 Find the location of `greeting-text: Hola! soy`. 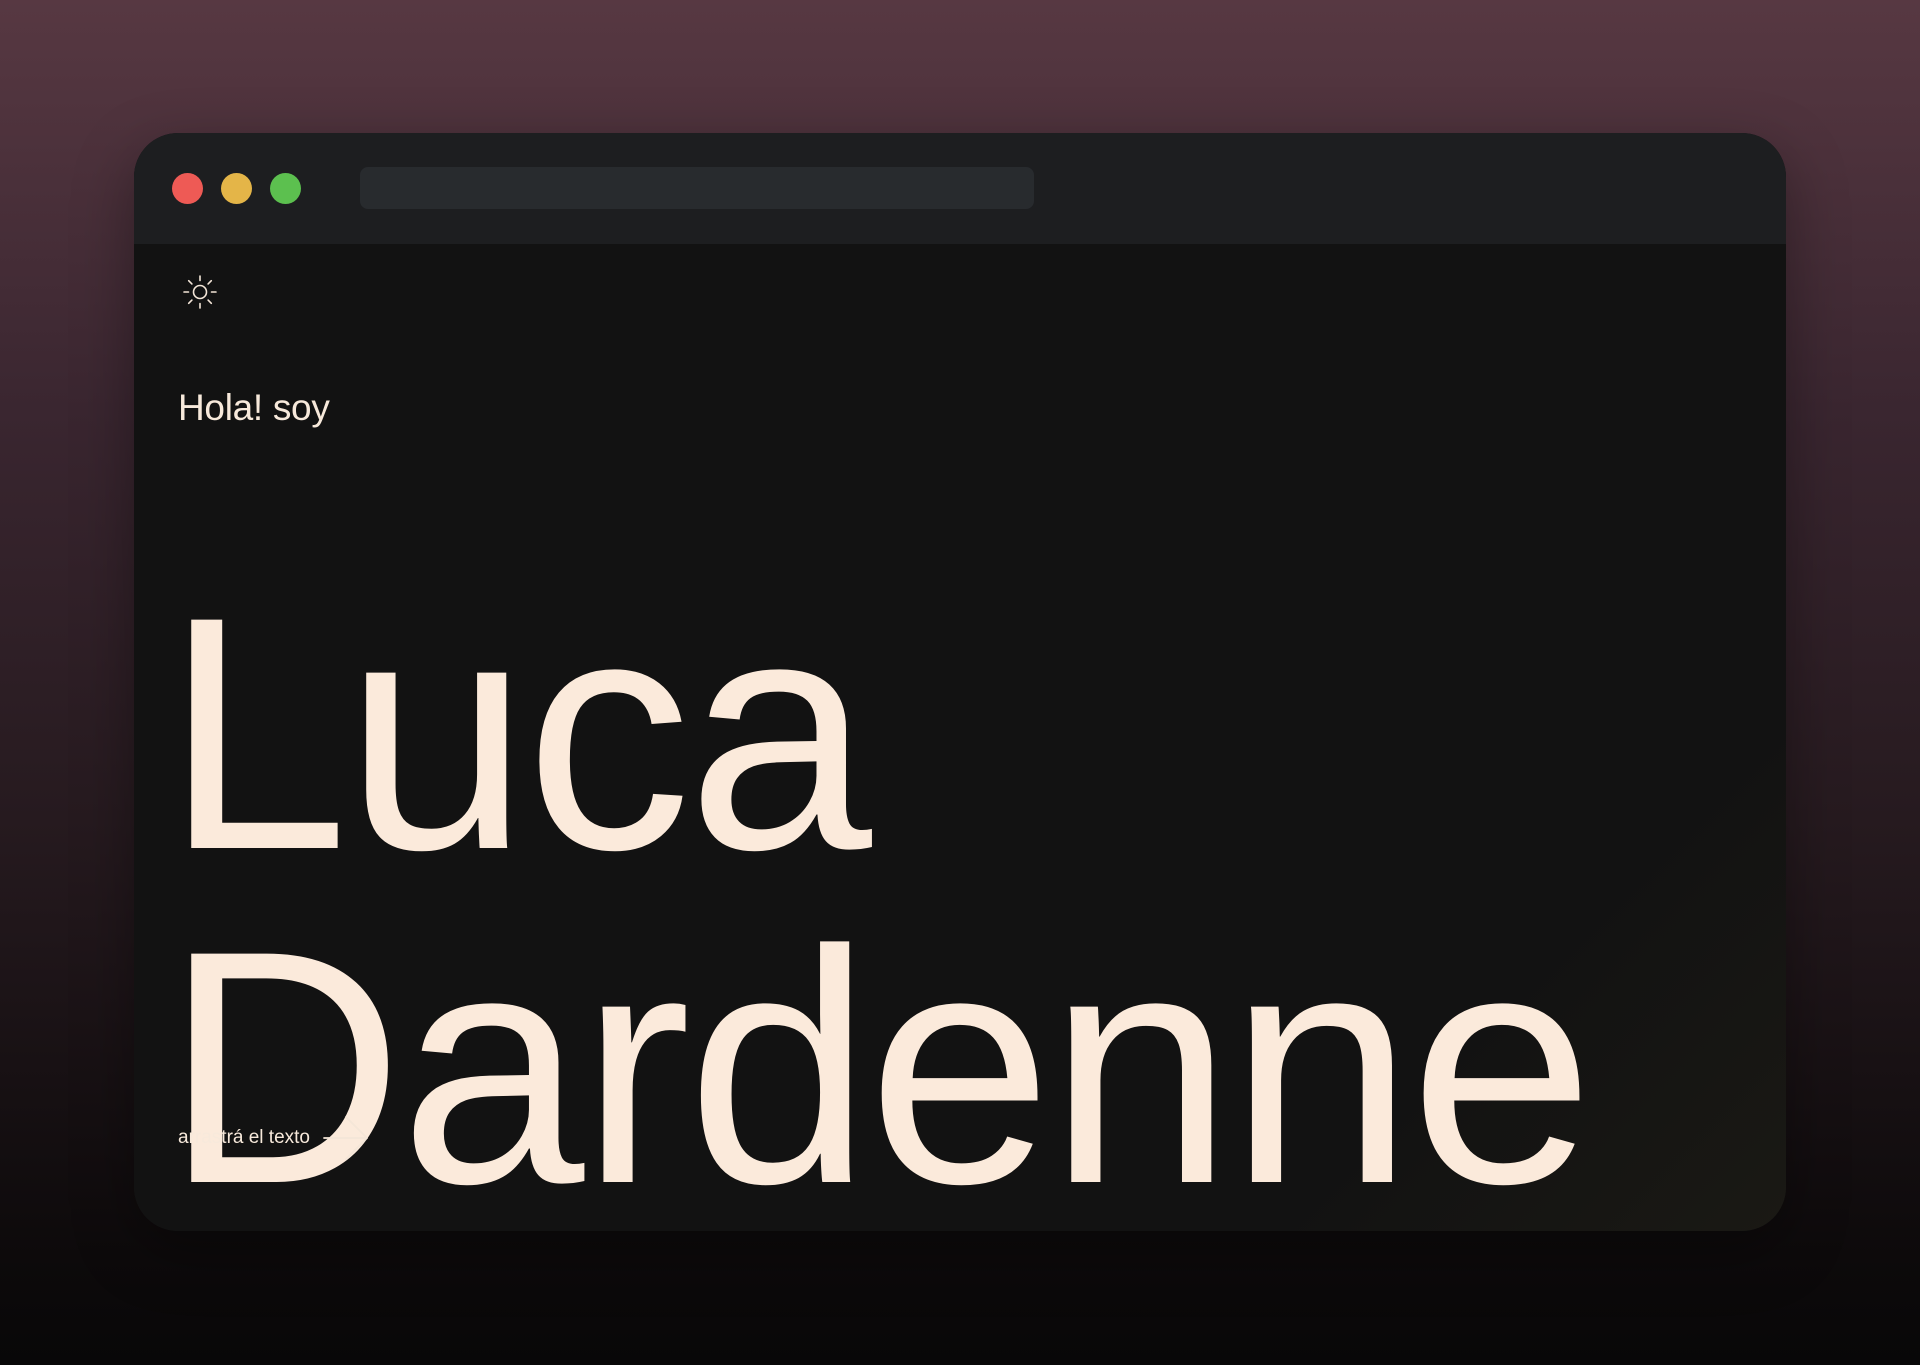

greeting-text: Hola! soy is located at coordinates (254, 407).